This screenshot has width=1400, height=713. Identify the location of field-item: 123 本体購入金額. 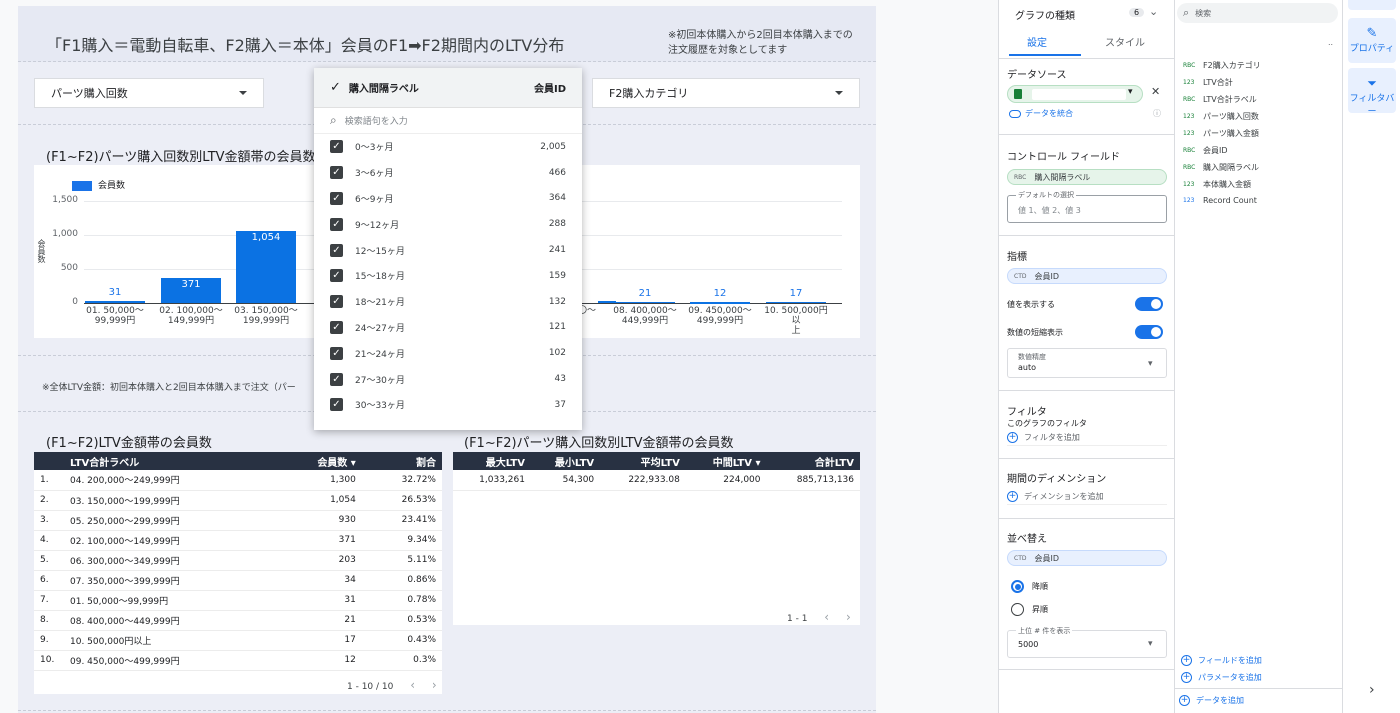
(1217, 184).